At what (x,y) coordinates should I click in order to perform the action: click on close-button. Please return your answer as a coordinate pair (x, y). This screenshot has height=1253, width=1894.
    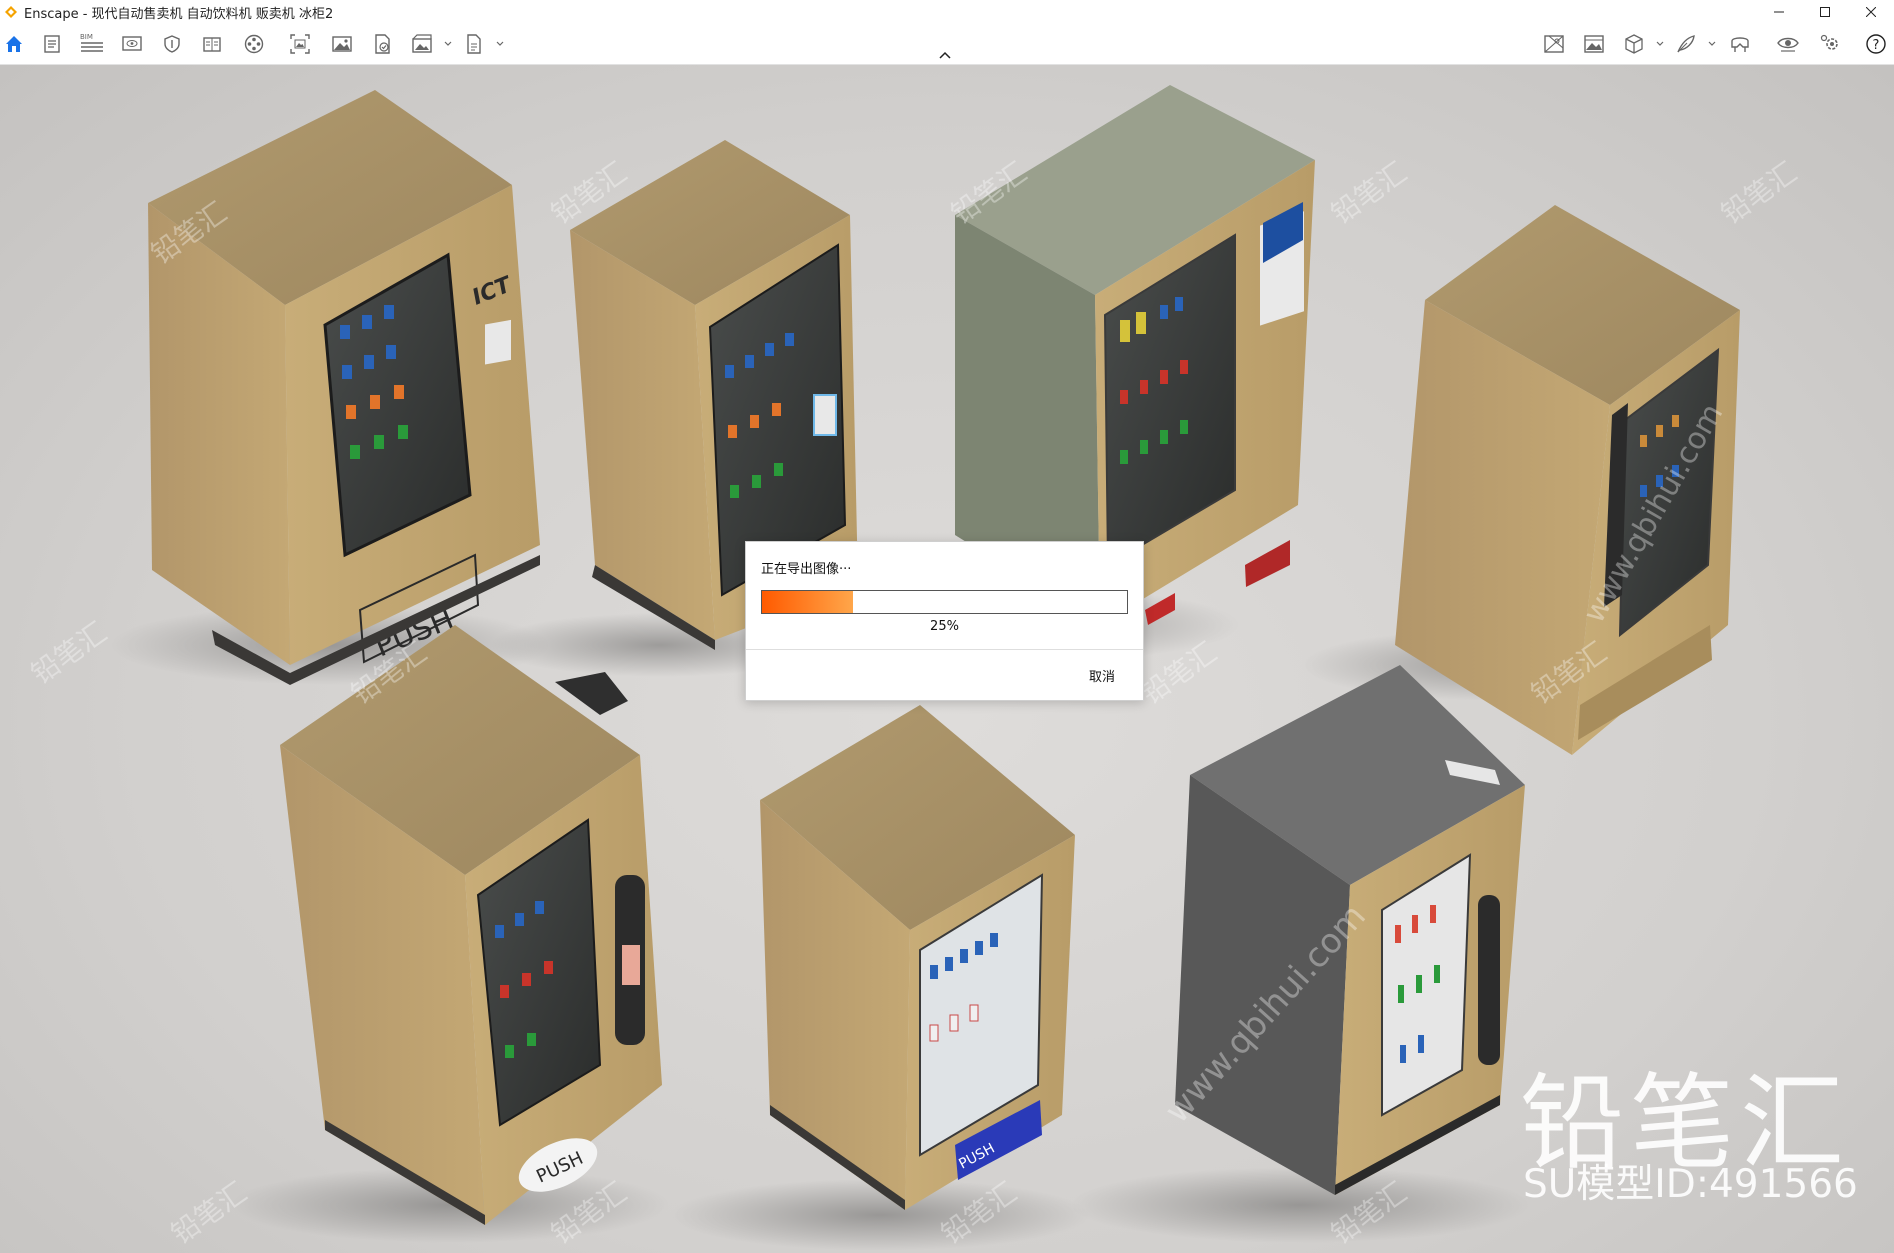
    Looking at the image, I should click on (1871, 12).